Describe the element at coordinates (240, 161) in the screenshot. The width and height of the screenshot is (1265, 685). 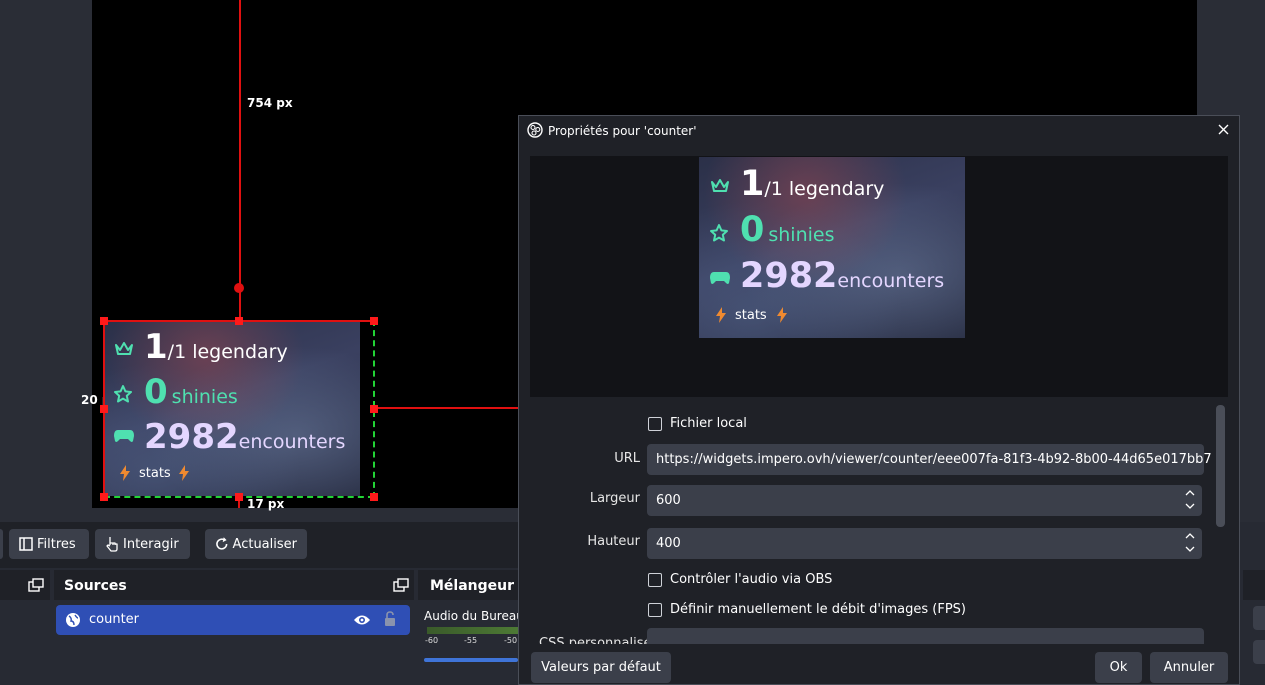
I see `top-guide-line` at that location.